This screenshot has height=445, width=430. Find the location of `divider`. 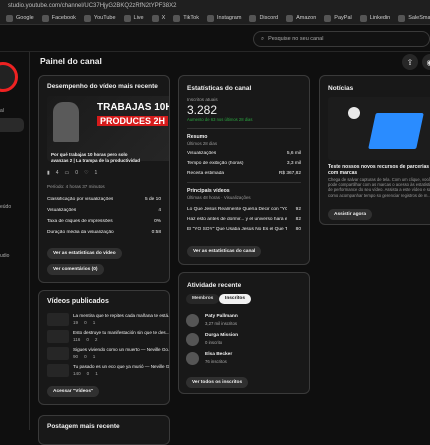

divider is located at coordinates (244, 128).